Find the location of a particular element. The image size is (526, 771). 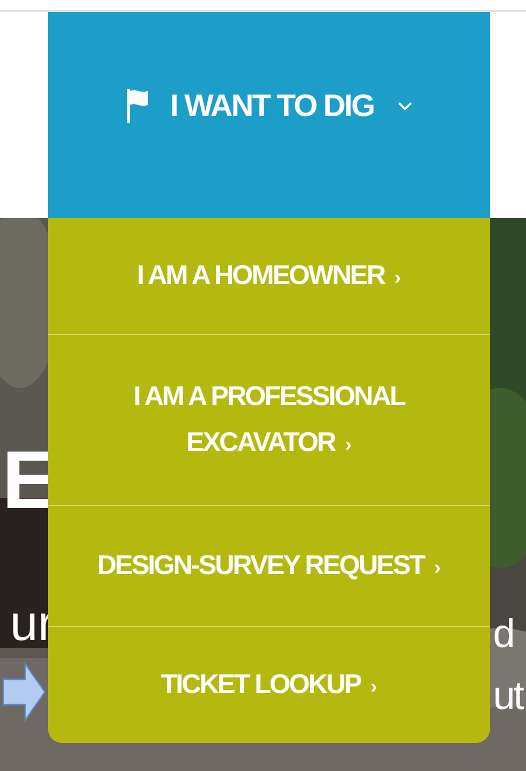

menu-item: TICKET LOOKUP › is located at coordinates (269, 685).